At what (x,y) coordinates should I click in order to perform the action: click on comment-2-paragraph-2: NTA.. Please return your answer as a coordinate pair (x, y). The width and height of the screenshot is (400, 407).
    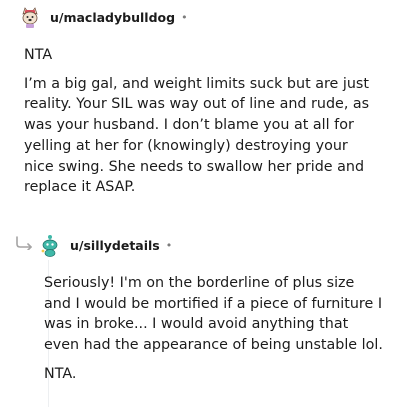
    Looking at the image, I should click on (60, 373).